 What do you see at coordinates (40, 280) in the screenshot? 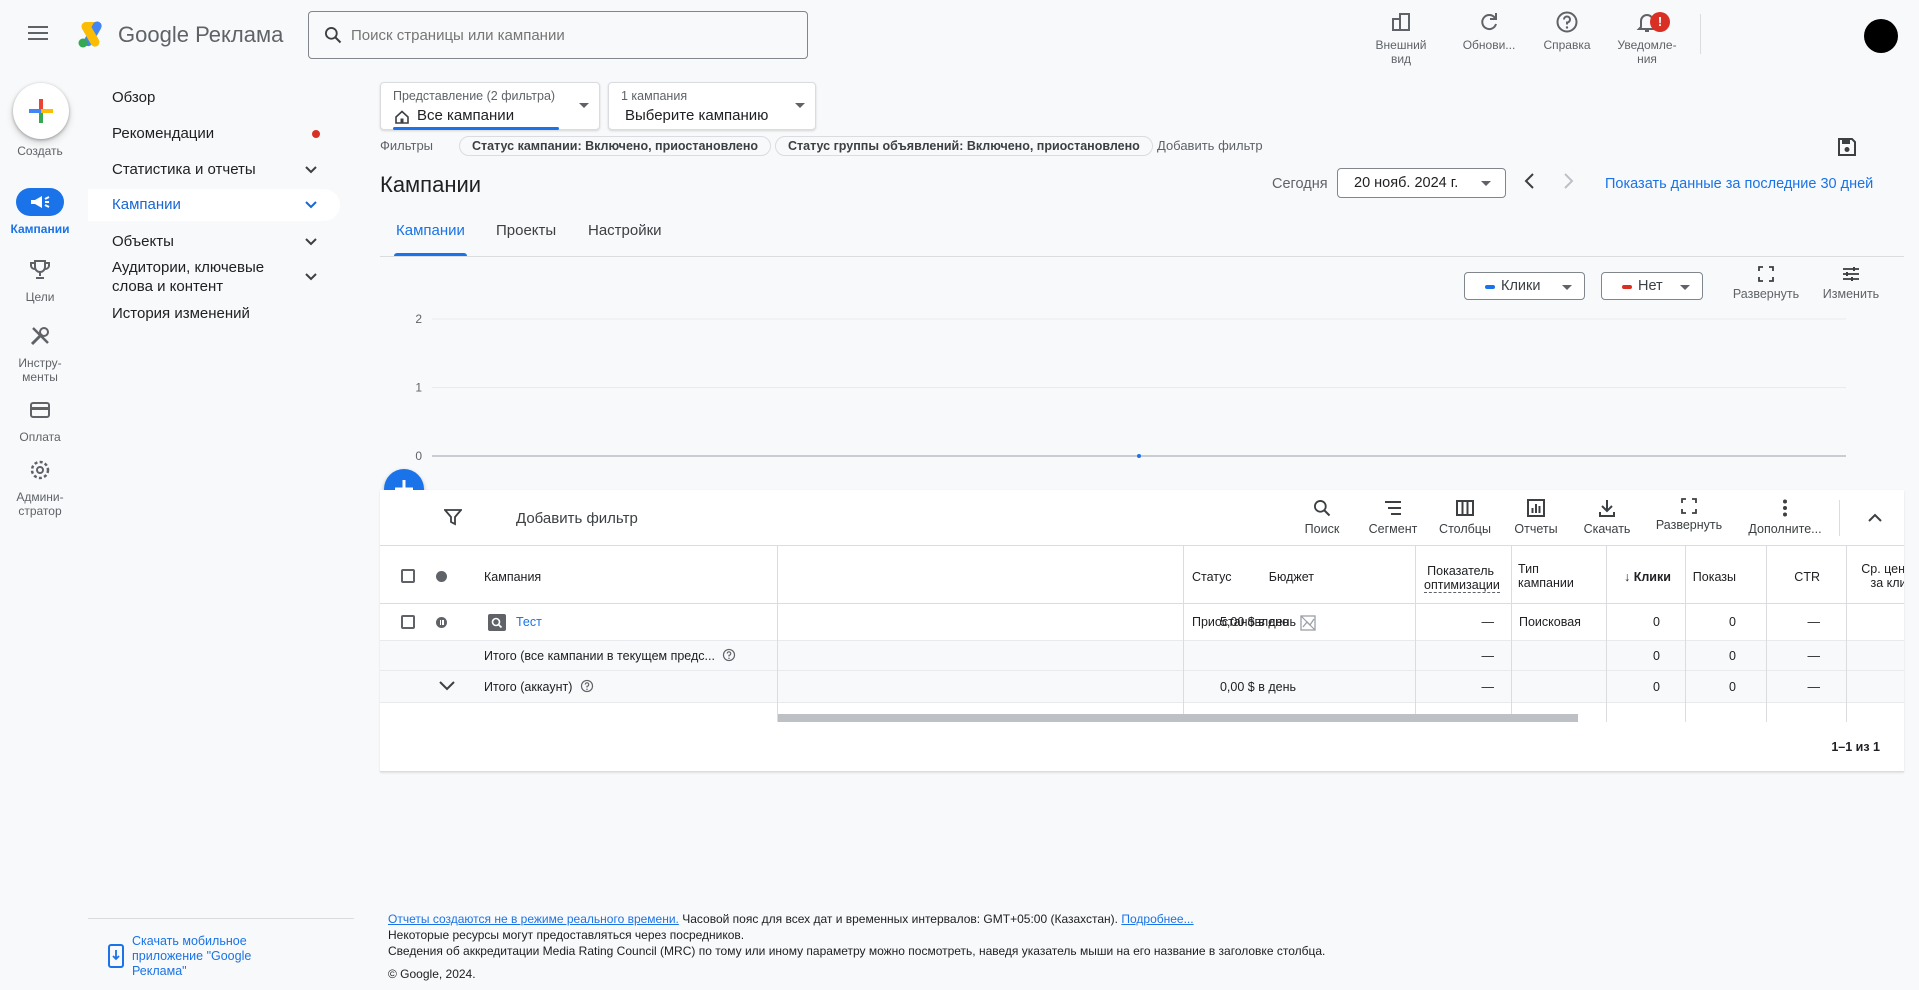
I see `rail-goals: Цели` at bounding box center [40, 280].